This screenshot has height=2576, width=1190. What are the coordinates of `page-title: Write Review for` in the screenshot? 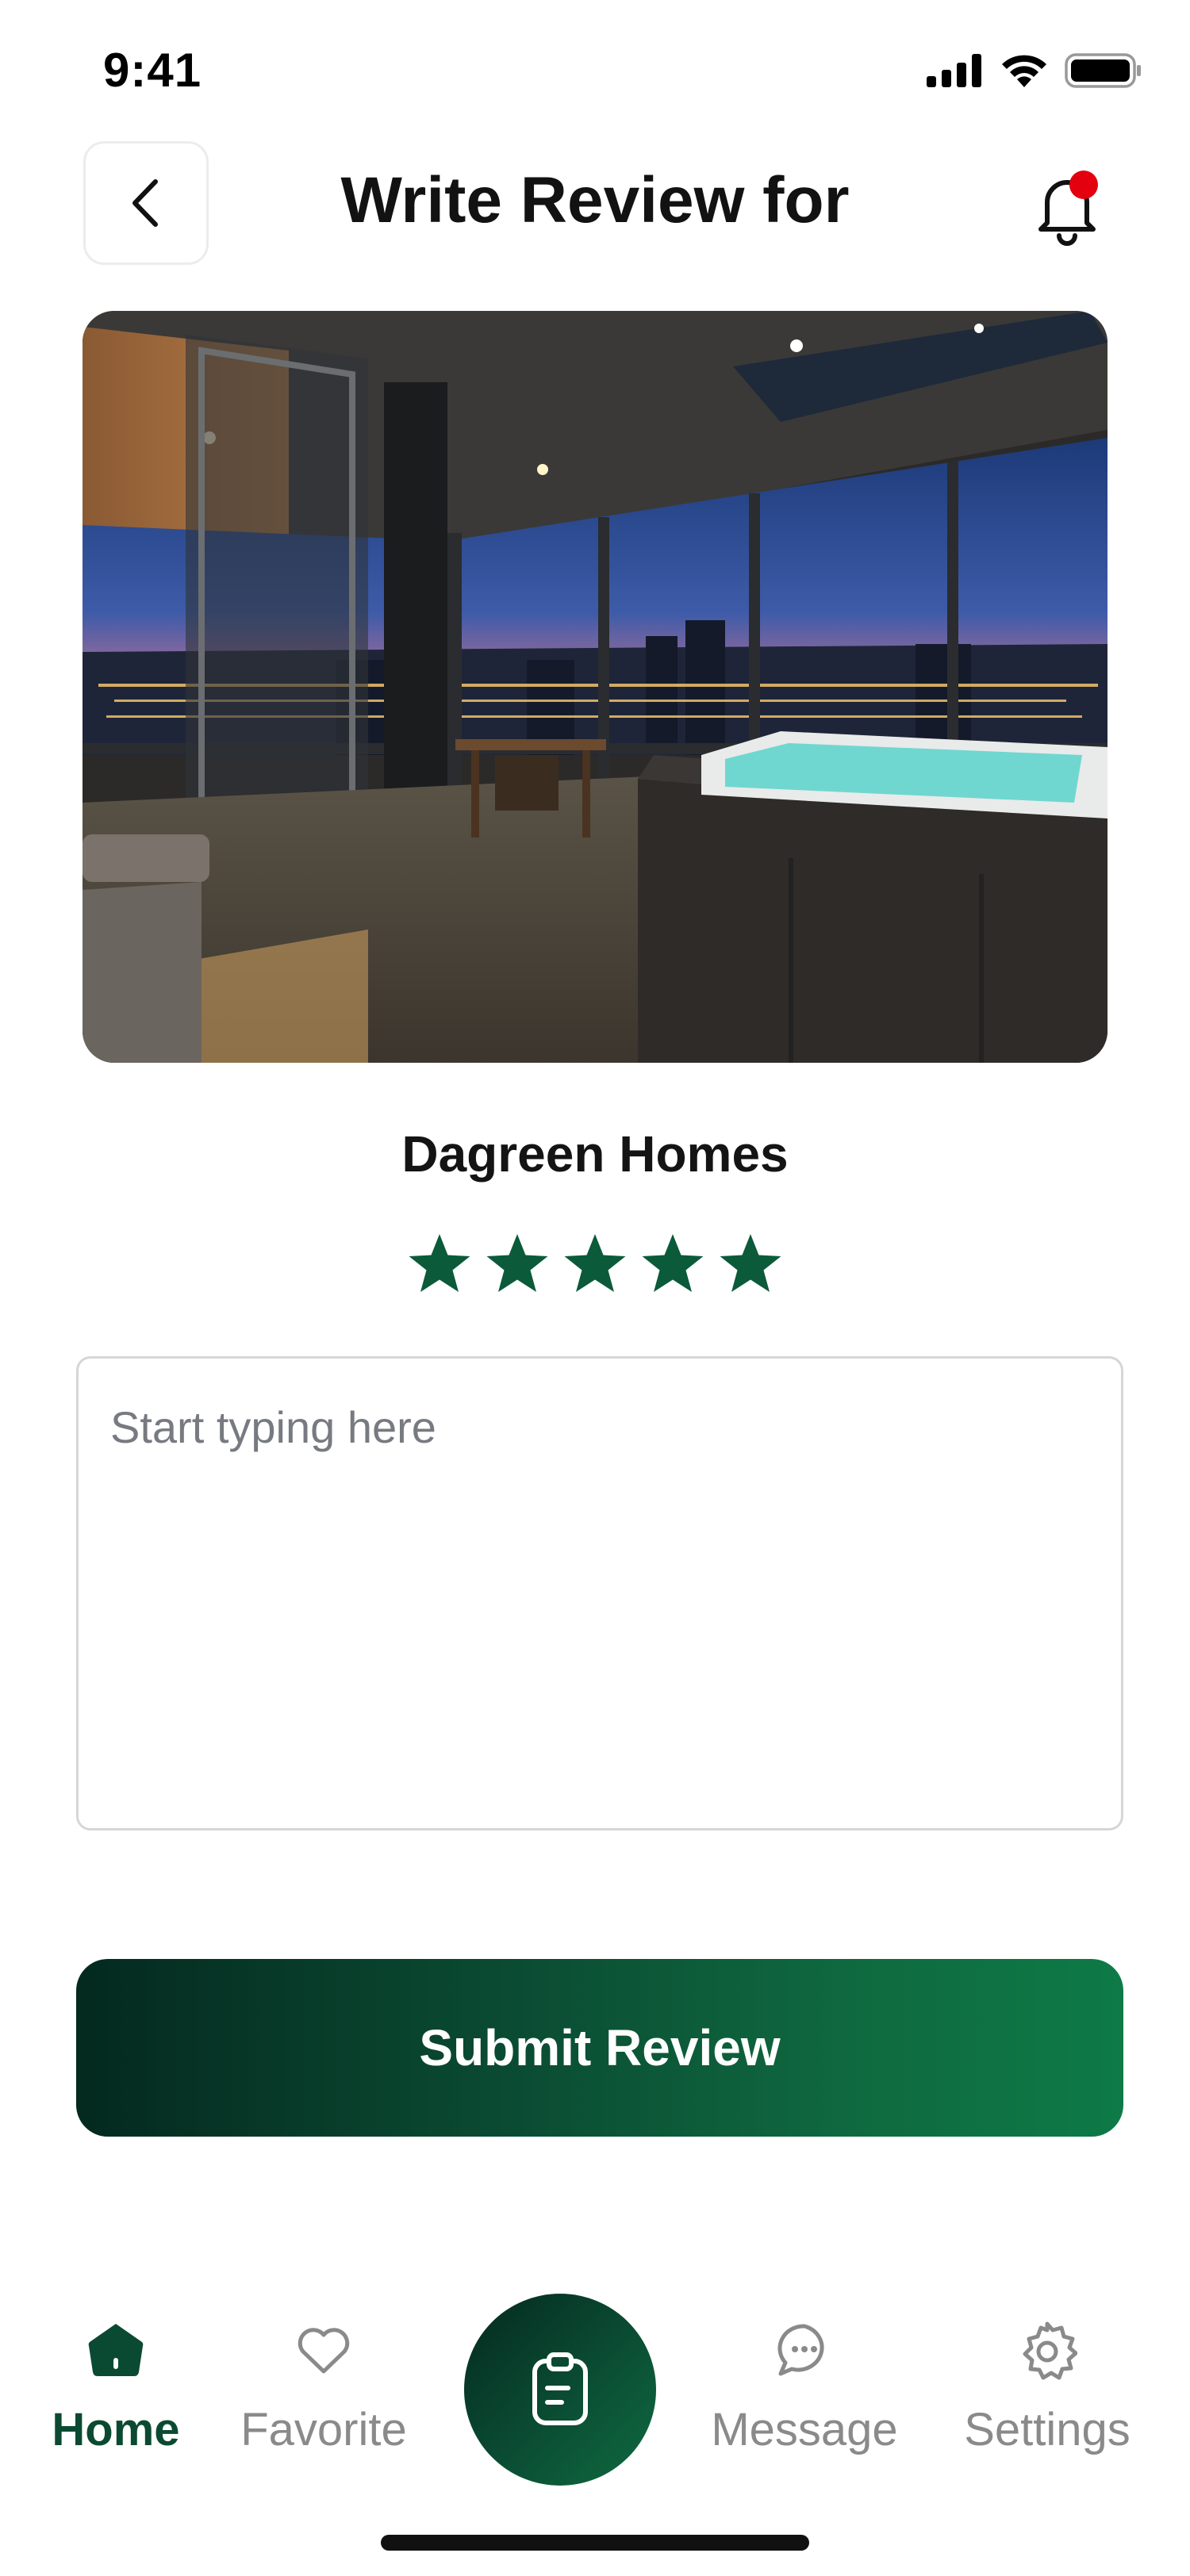 It's located at (595, 200).